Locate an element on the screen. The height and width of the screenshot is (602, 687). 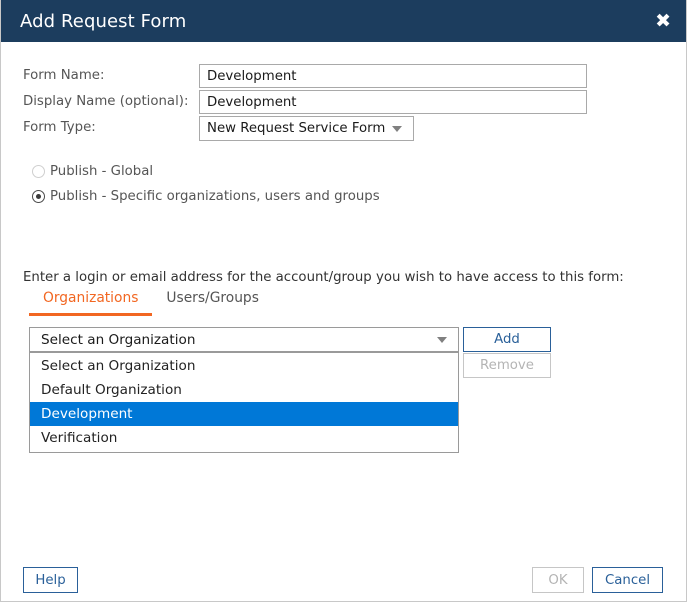
add-button: Add is located at coordinates (507, 339).